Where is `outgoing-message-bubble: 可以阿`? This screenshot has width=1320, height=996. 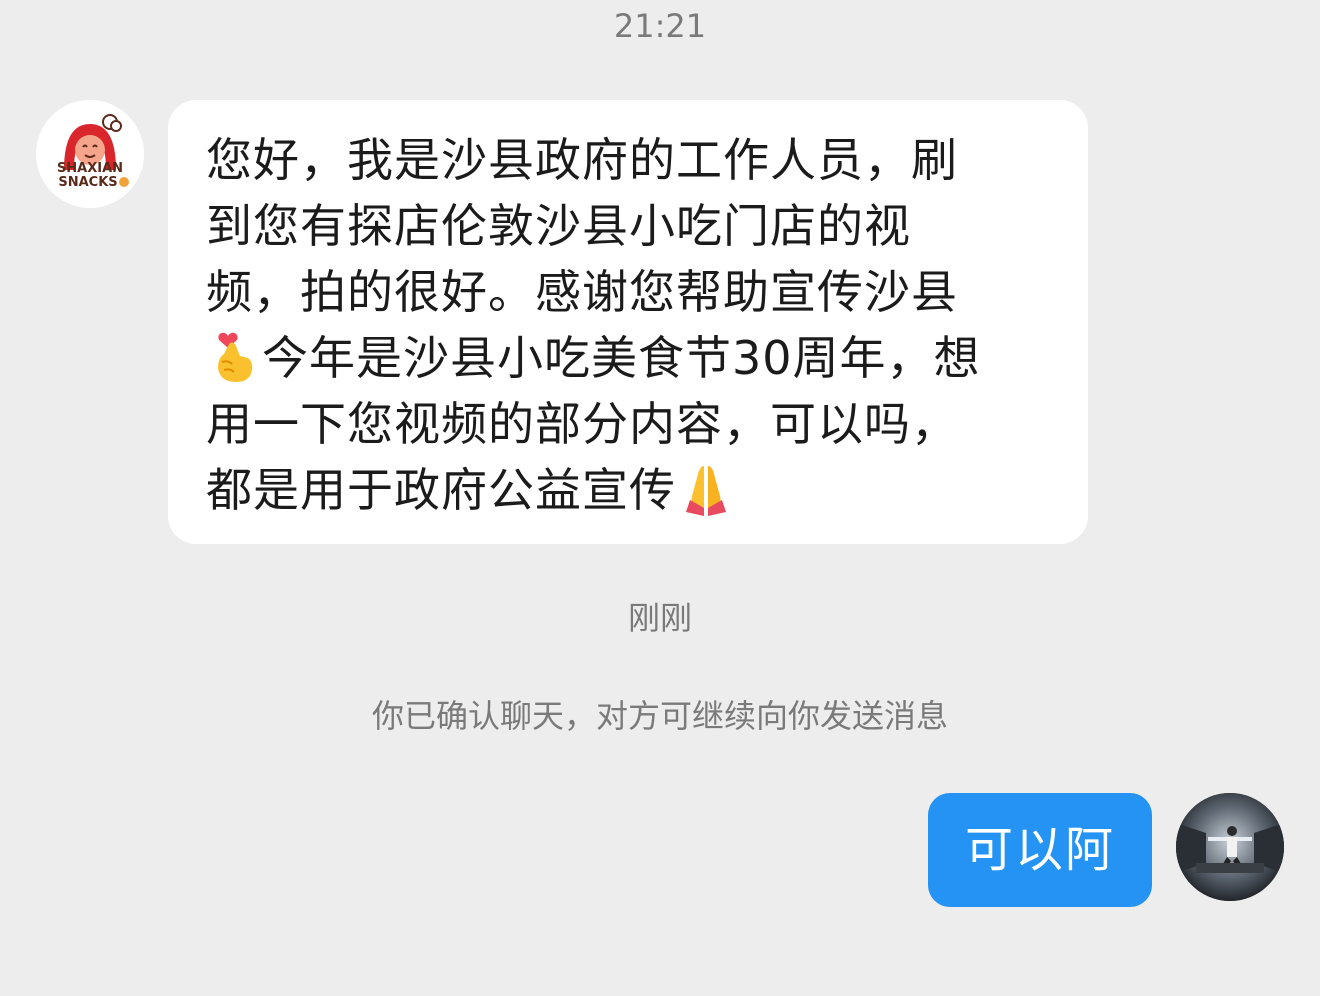 outgoing-message-bubble: 可以阿 is located at coordinates (1040, 850).